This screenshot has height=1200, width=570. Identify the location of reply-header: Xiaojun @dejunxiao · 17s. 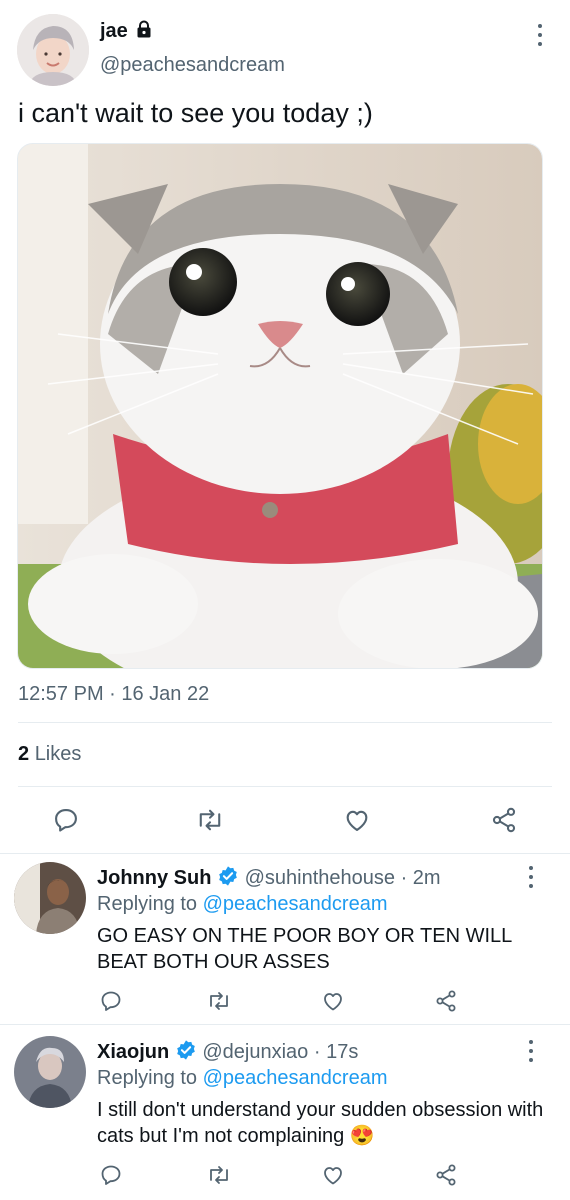
(227, 1053).